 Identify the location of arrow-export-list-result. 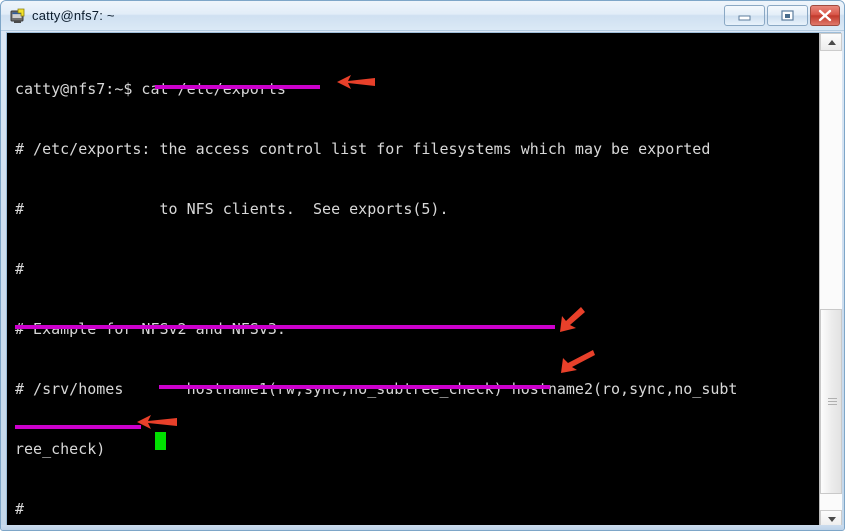
(157, 424).